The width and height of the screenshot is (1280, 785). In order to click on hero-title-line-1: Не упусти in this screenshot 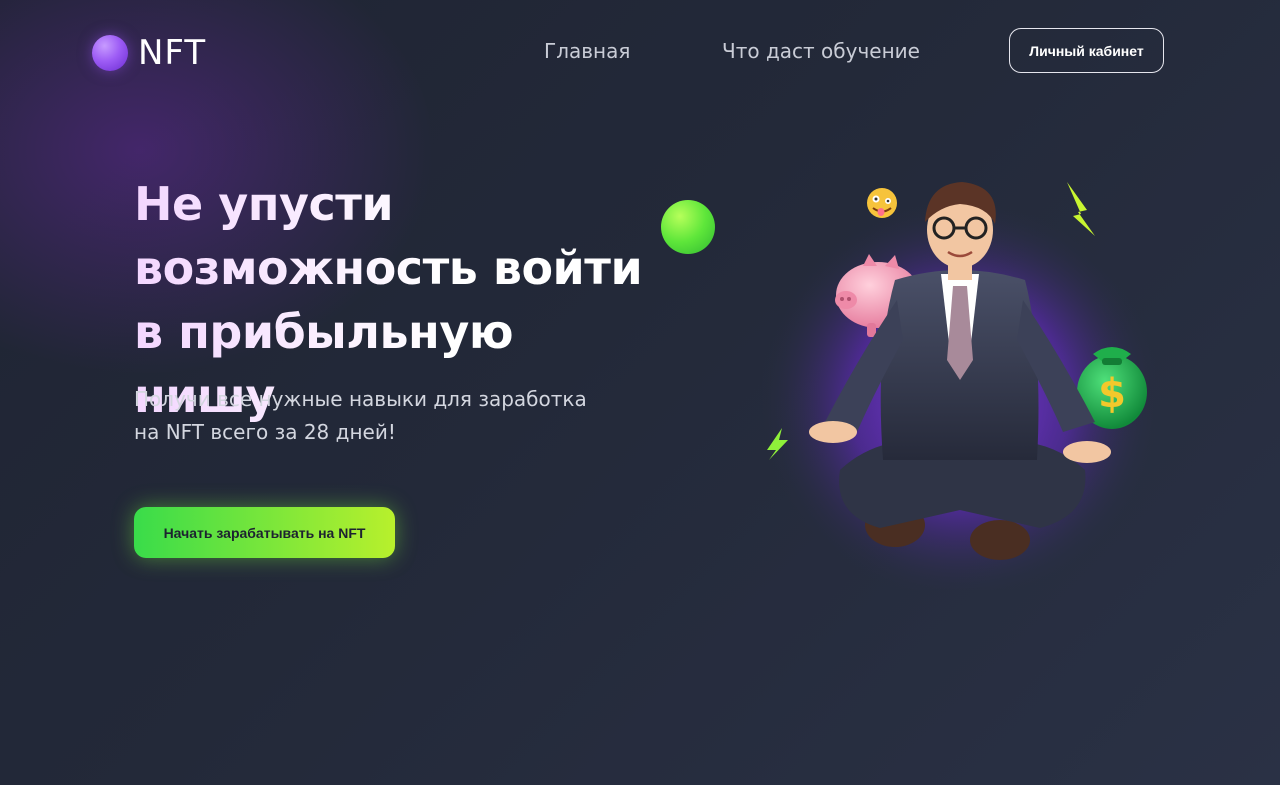, I will do `click(264, 204)`.